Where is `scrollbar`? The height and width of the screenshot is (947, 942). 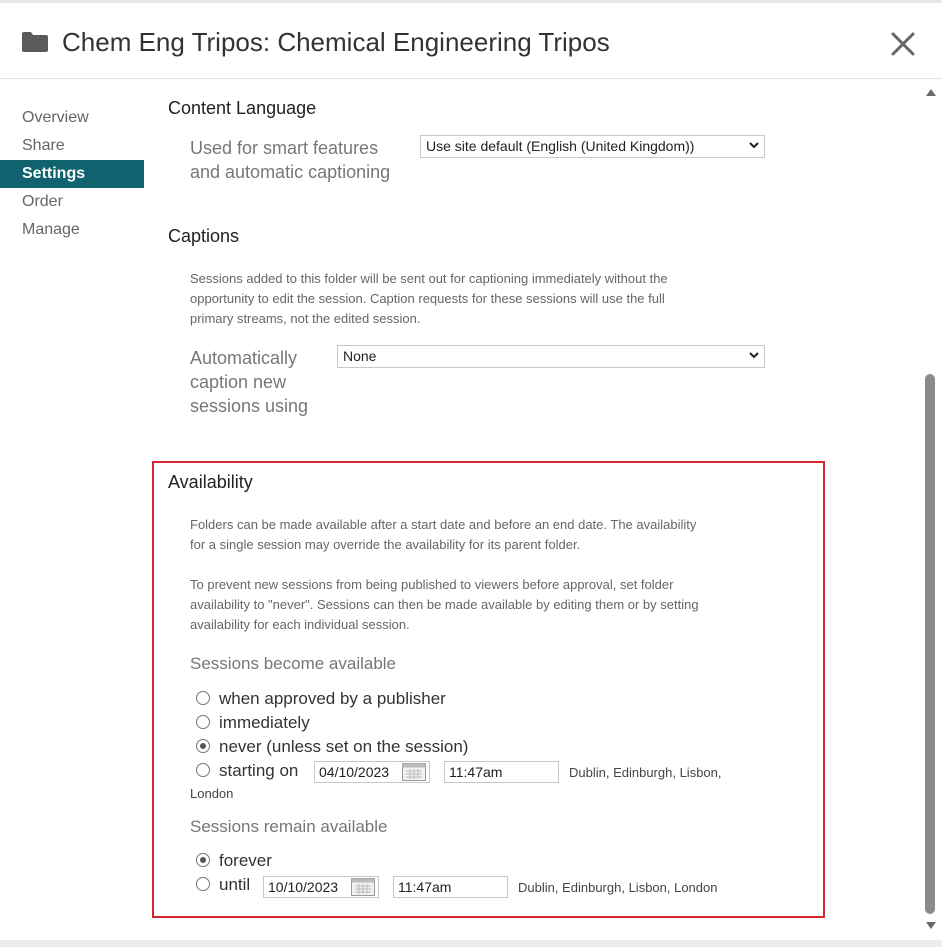
scrollbar is located at coordinates (931, 510).